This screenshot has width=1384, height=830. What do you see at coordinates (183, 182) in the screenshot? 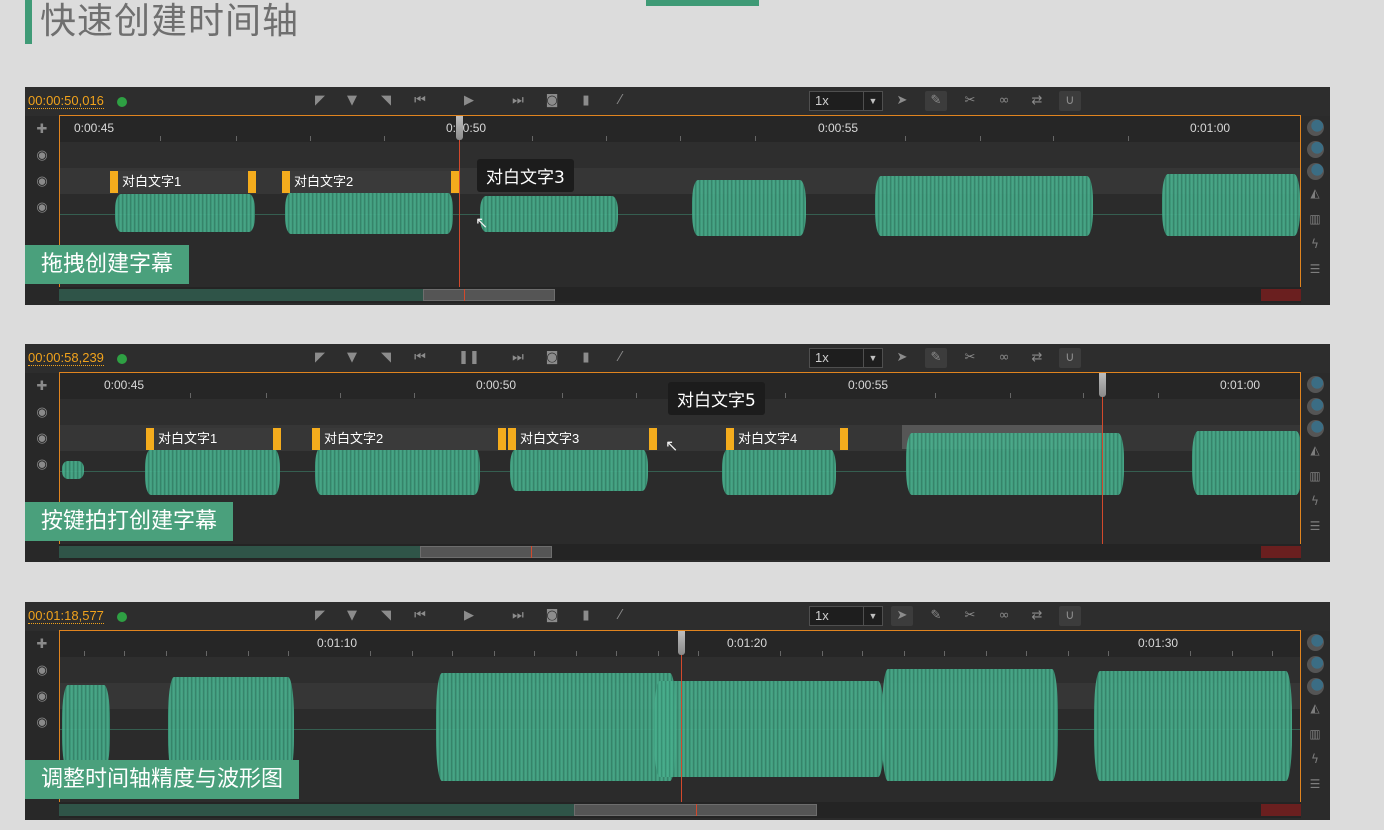
I see `caption-block: 对白文字1` at bounding box center [183, 182].